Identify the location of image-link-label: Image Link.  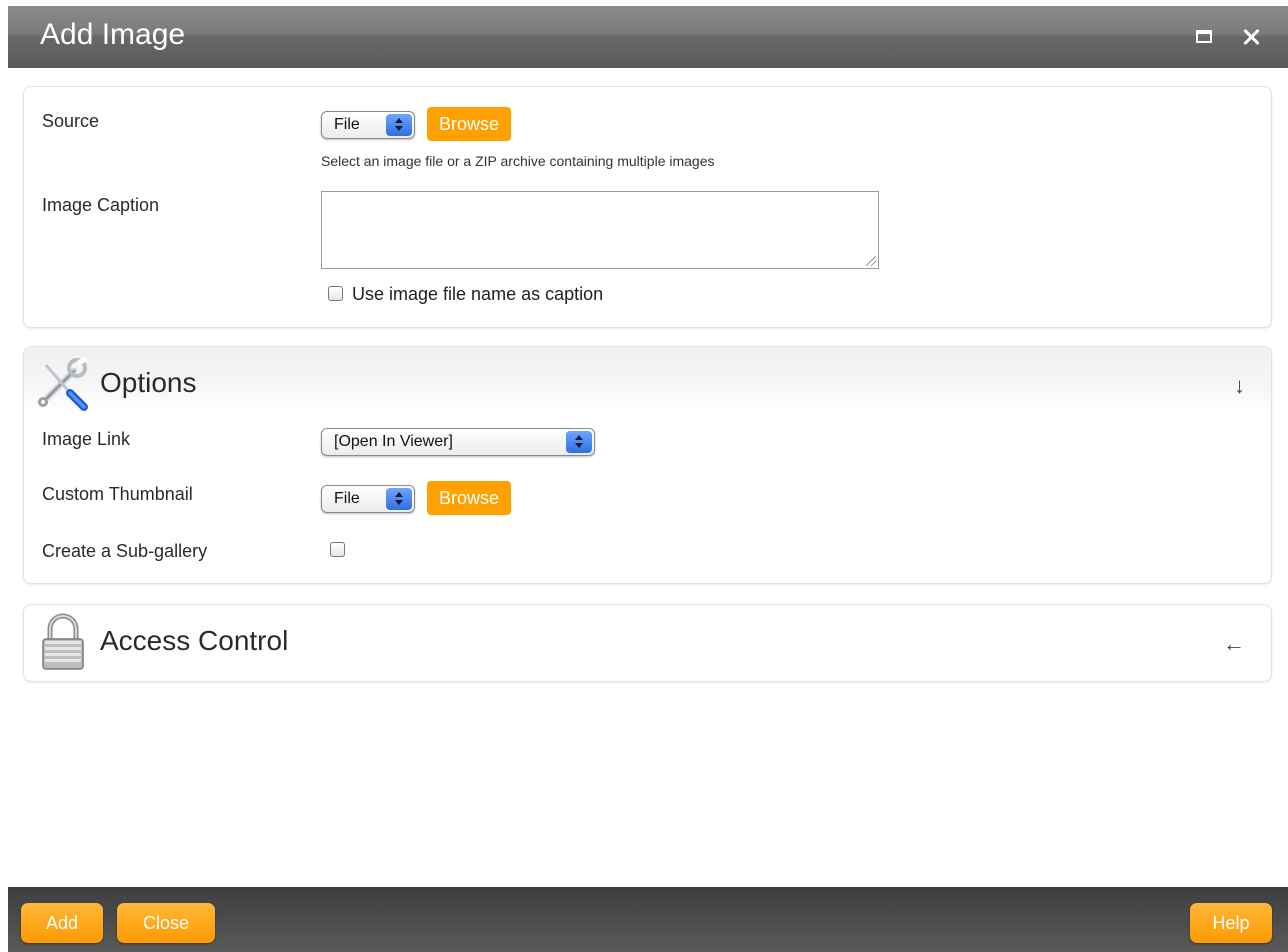
(86, 439).